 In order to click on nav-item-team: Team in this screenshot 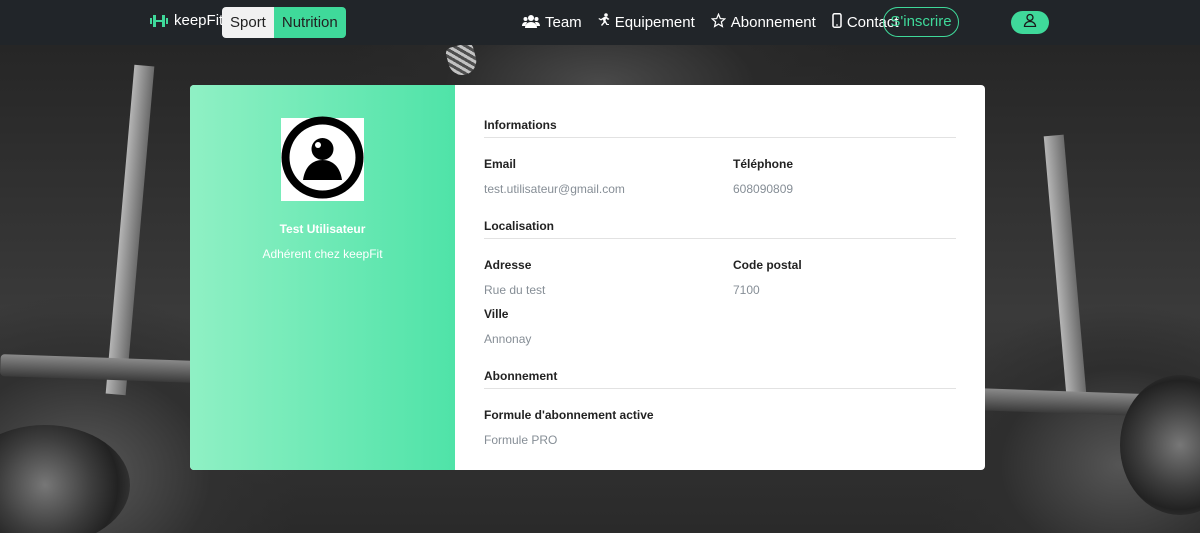, I will do `click(552, 23)`.